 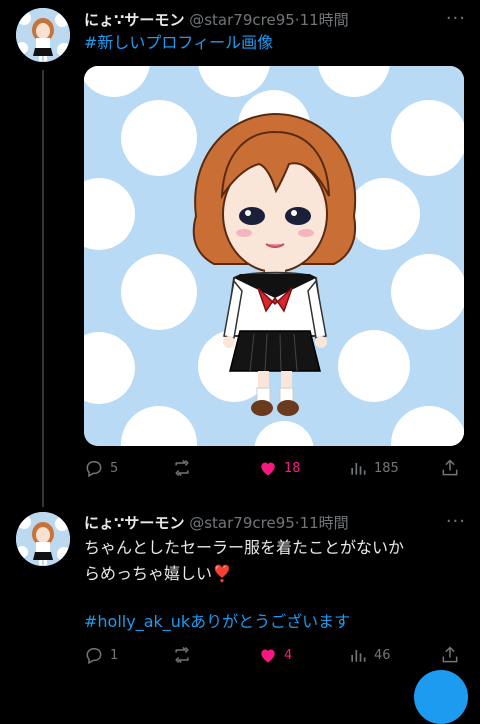 I want to click on views-button: 46, so click(x=369, y=655).